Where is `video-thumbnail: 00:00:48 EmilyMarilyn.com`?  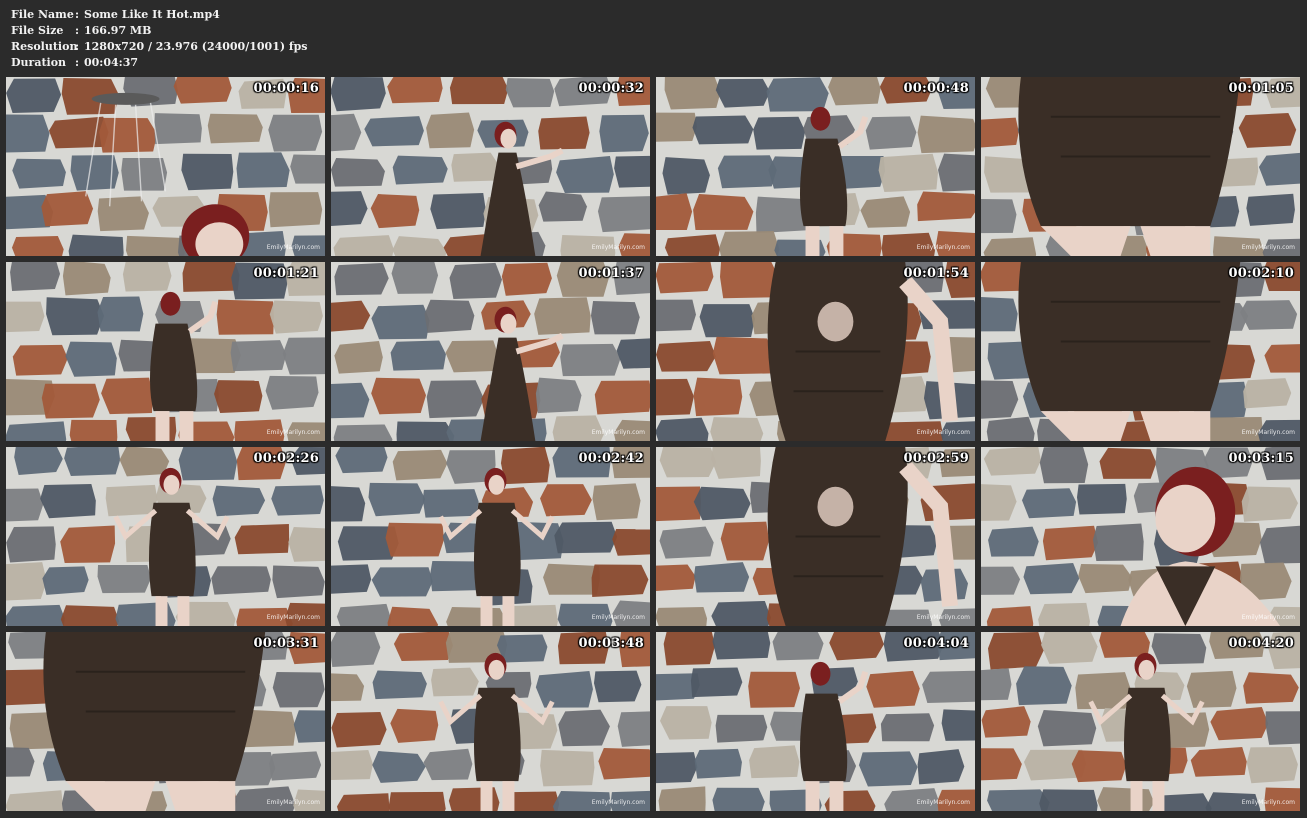 video-thumbnail: 00:00:48 EmilyMarilyn.com is located at coordinates (815, 166).